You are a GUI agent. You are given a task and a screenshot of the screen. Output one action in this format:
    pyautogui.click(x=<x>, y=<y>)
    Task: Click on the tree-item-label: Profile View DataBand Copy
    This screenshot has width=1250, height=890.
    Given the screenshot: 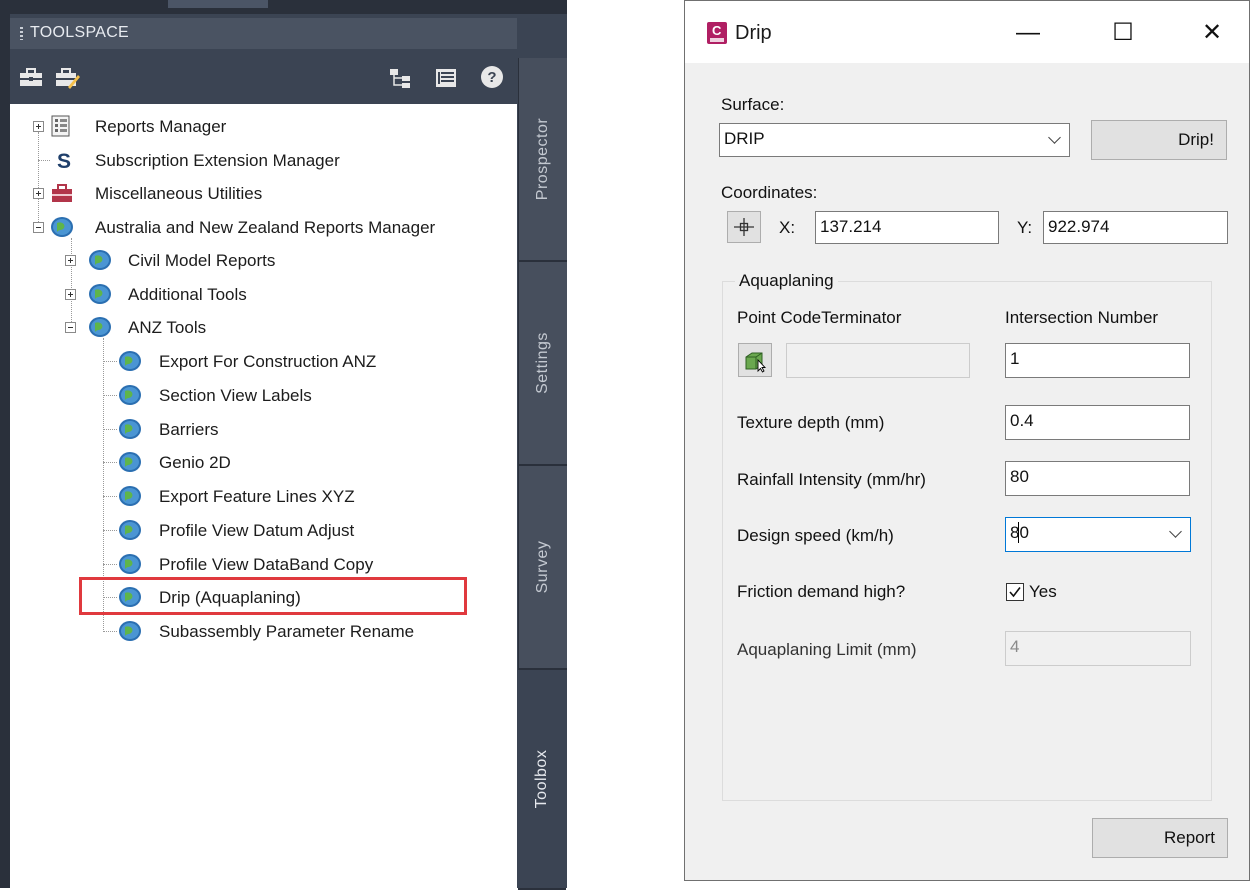 What is the action you would take?
    pyautogui.click(x=266, y=564)
    